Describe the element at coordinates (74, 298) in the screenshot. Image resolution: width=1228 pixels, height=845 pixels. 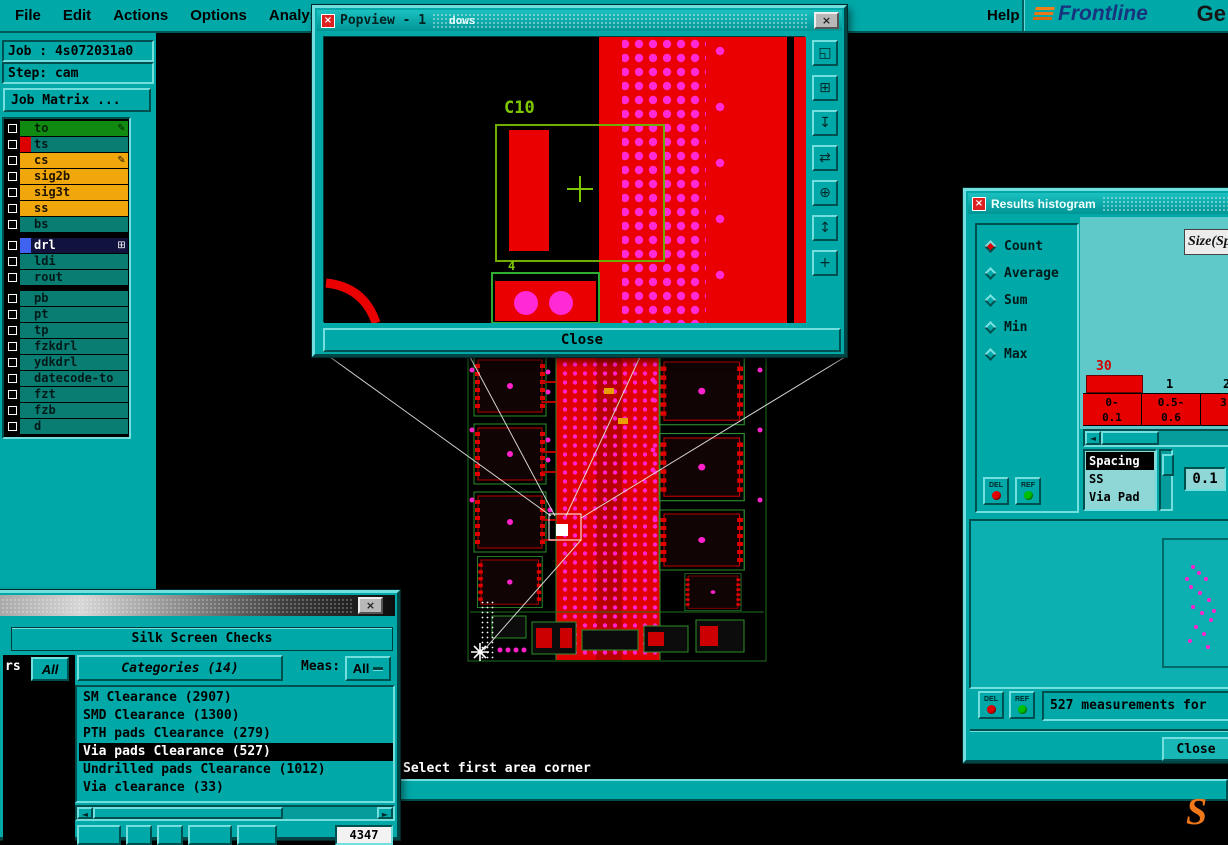
I see `layer-bar: pb` at that location.